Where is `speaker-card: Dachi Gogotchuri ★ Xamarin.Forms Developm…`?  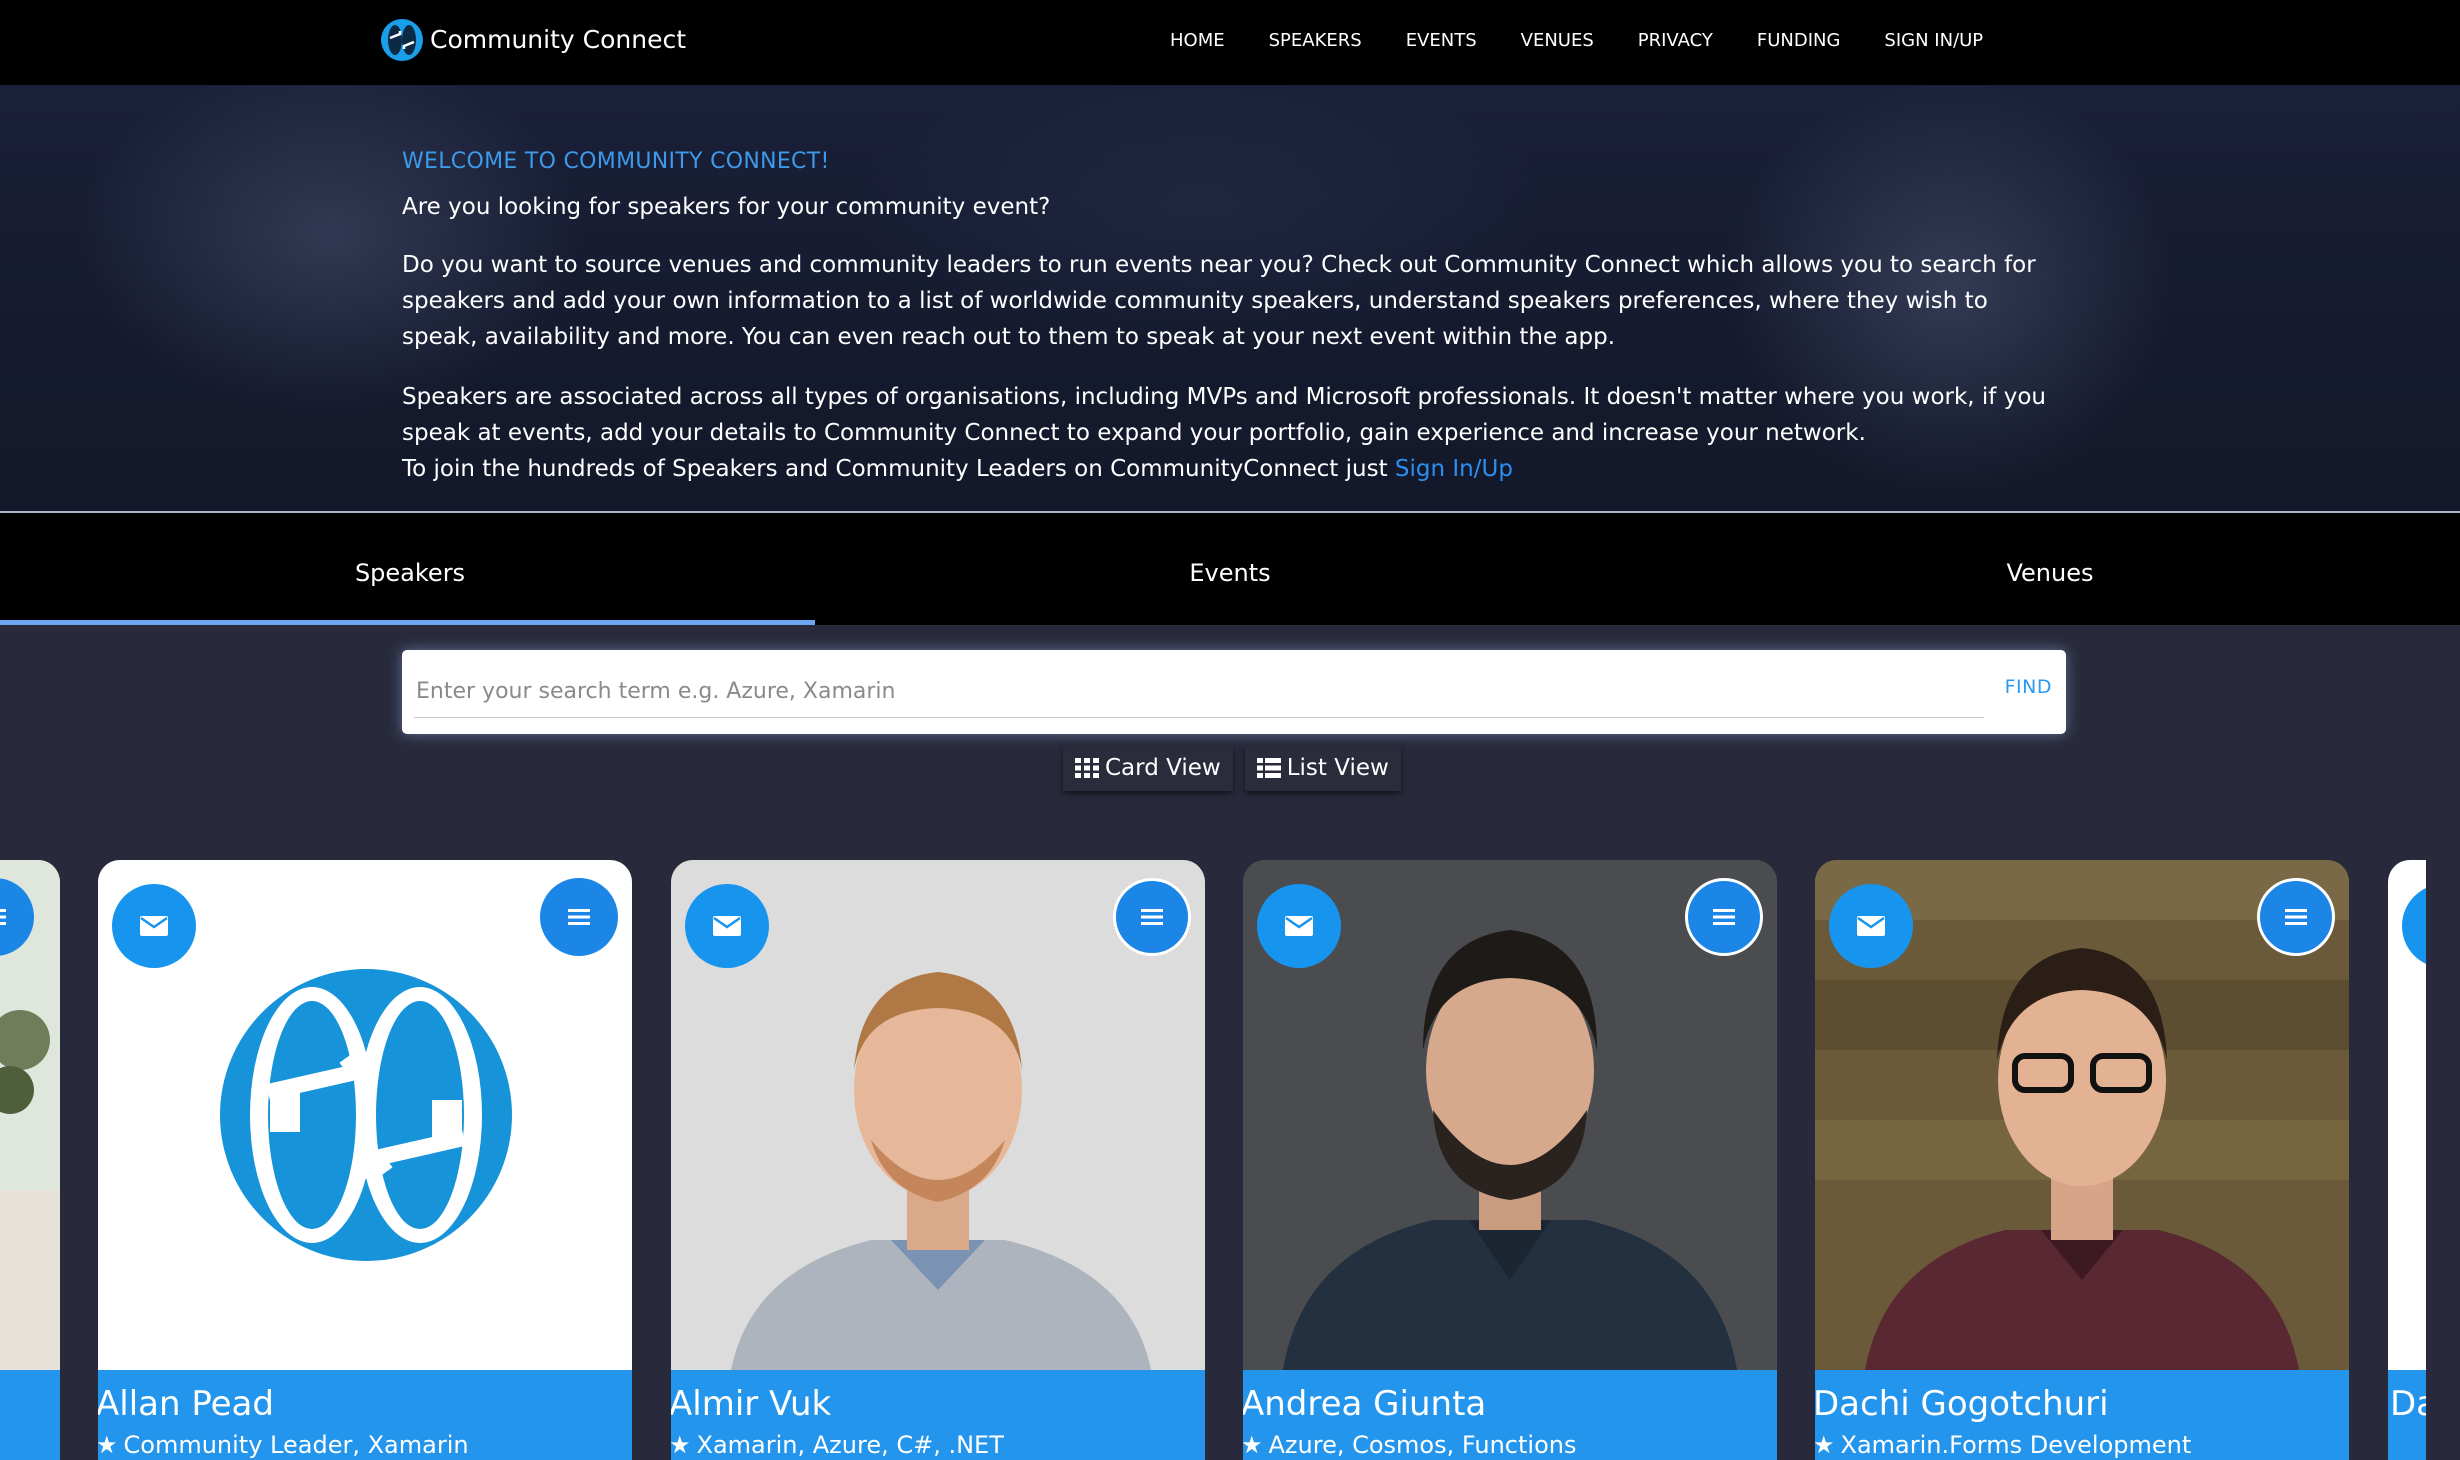 speaker-card: Dachi Gogotchuri ★ Xamarin.Forms Developm… is located at coordinates (2082, 1160).